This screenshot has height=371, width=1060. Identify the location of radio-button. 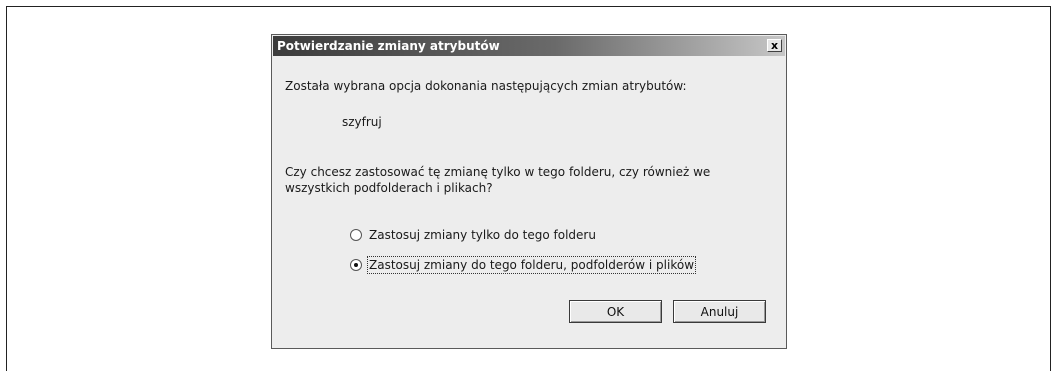
(356, 235).